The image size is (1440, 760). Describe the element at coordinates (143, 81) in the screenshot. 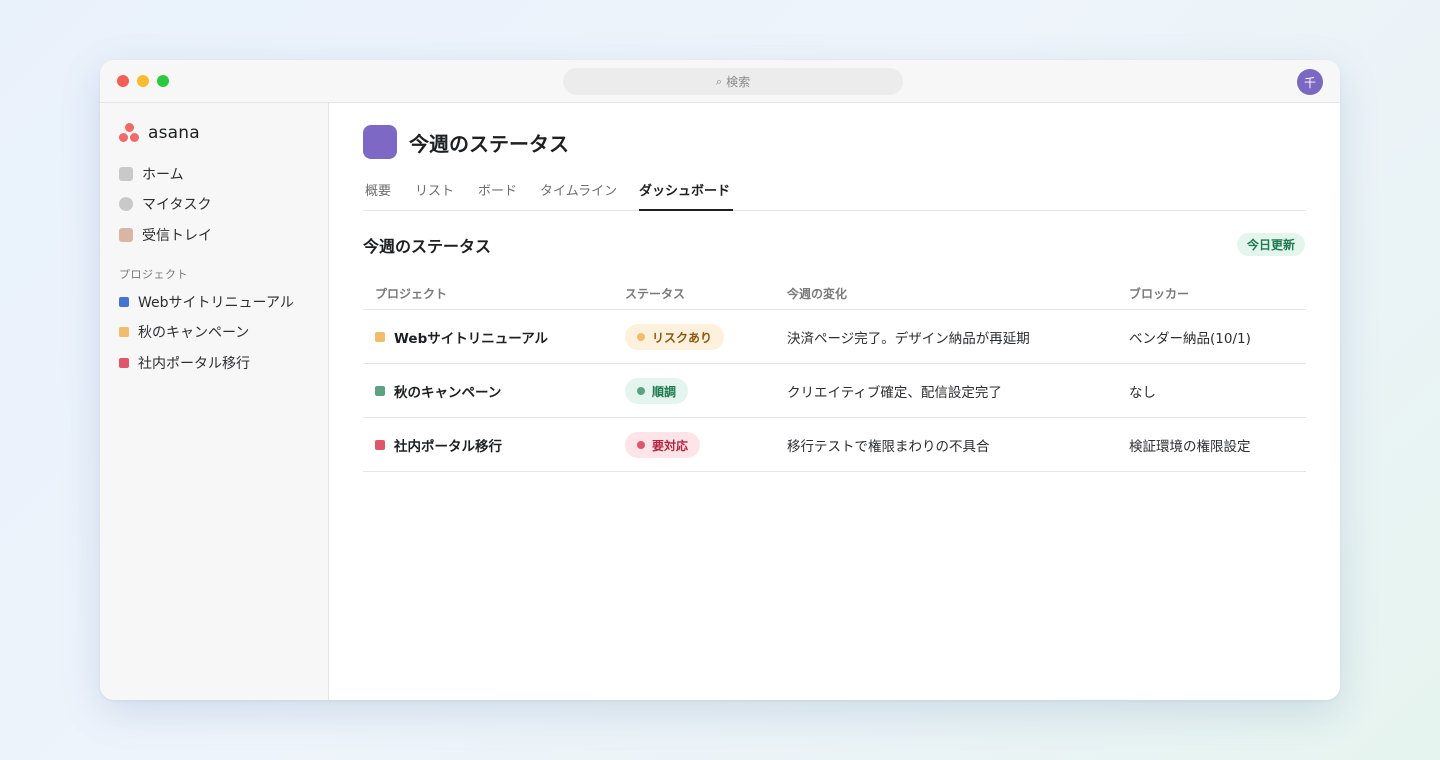

I see `minimize-window-button` at that location.